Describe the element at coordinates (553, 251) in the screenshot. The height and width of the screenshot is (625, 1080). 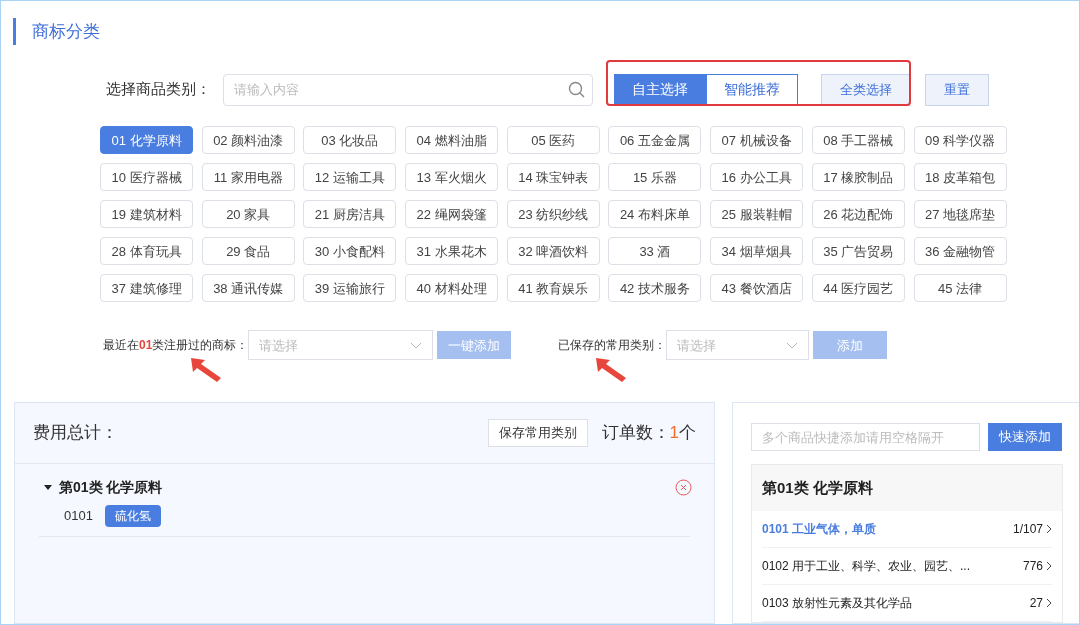
I see `category-chip: 32 啤酒饮料` at that location.